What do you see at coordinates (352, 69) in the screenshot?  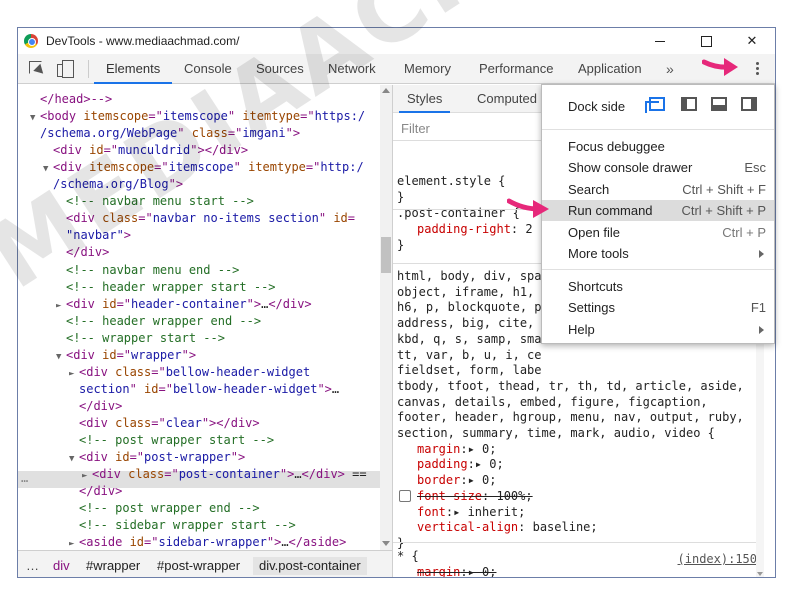 I see `tab-network: Network` at bounding box center [352, 69].